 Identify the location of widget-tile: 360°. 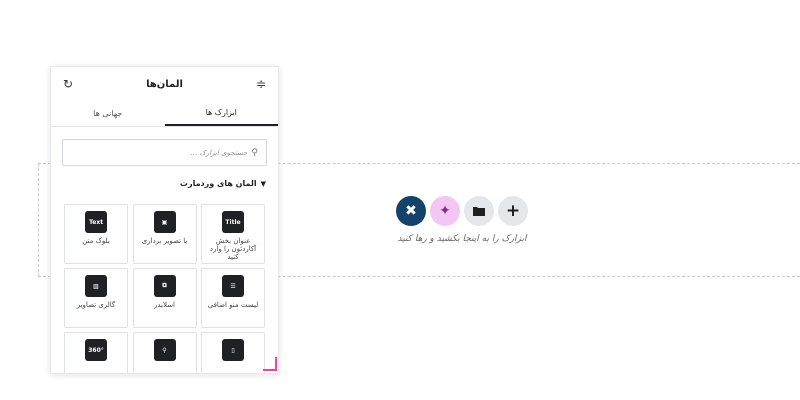
(96, 352).